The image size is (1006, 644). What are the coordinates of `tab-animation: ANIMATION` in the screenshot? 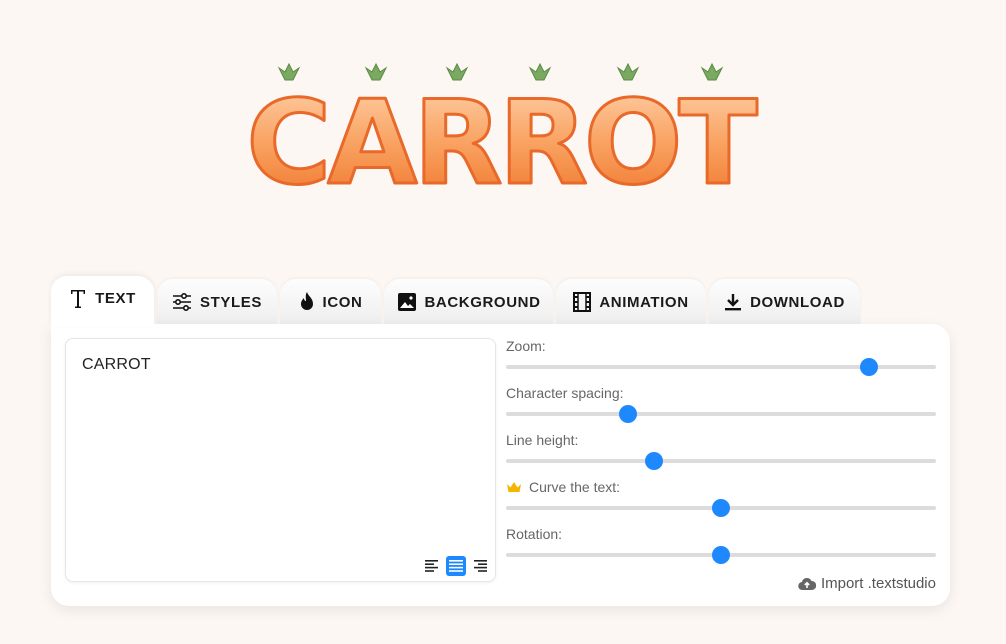 It's located at (631, 302).